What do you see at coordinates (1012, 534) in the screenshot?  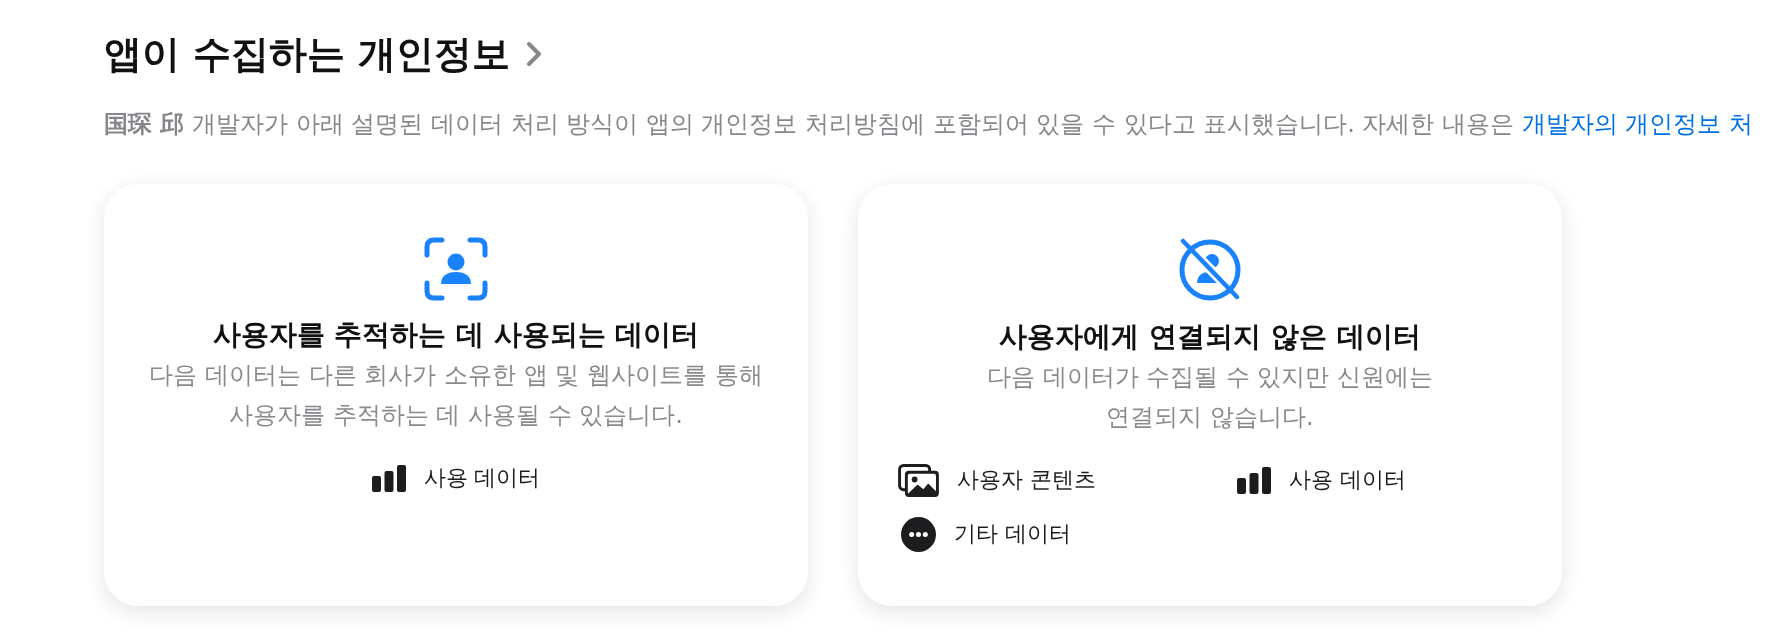 I see `data-type-label: 기타 데이터` at bounding box center [1012, 534].